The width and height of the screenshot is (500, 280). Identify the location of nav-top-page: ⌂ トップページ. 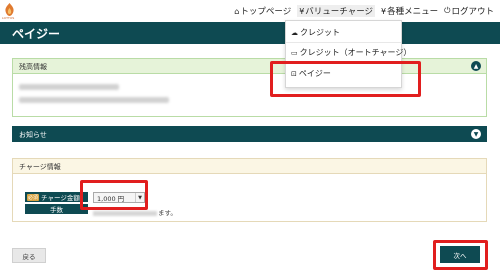
(263, 11).